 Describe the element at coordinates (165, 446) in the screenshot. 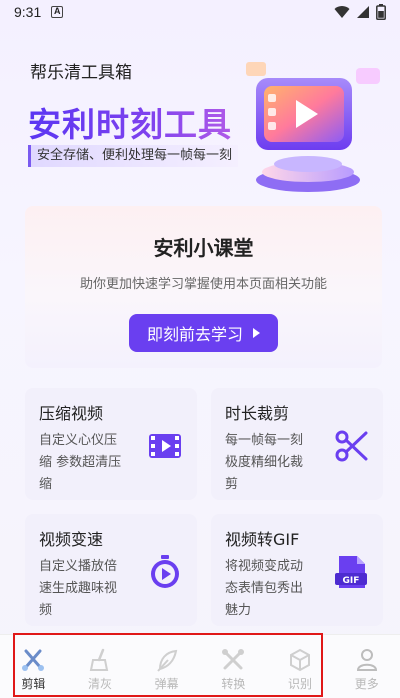

I see `film-icon` at that location.